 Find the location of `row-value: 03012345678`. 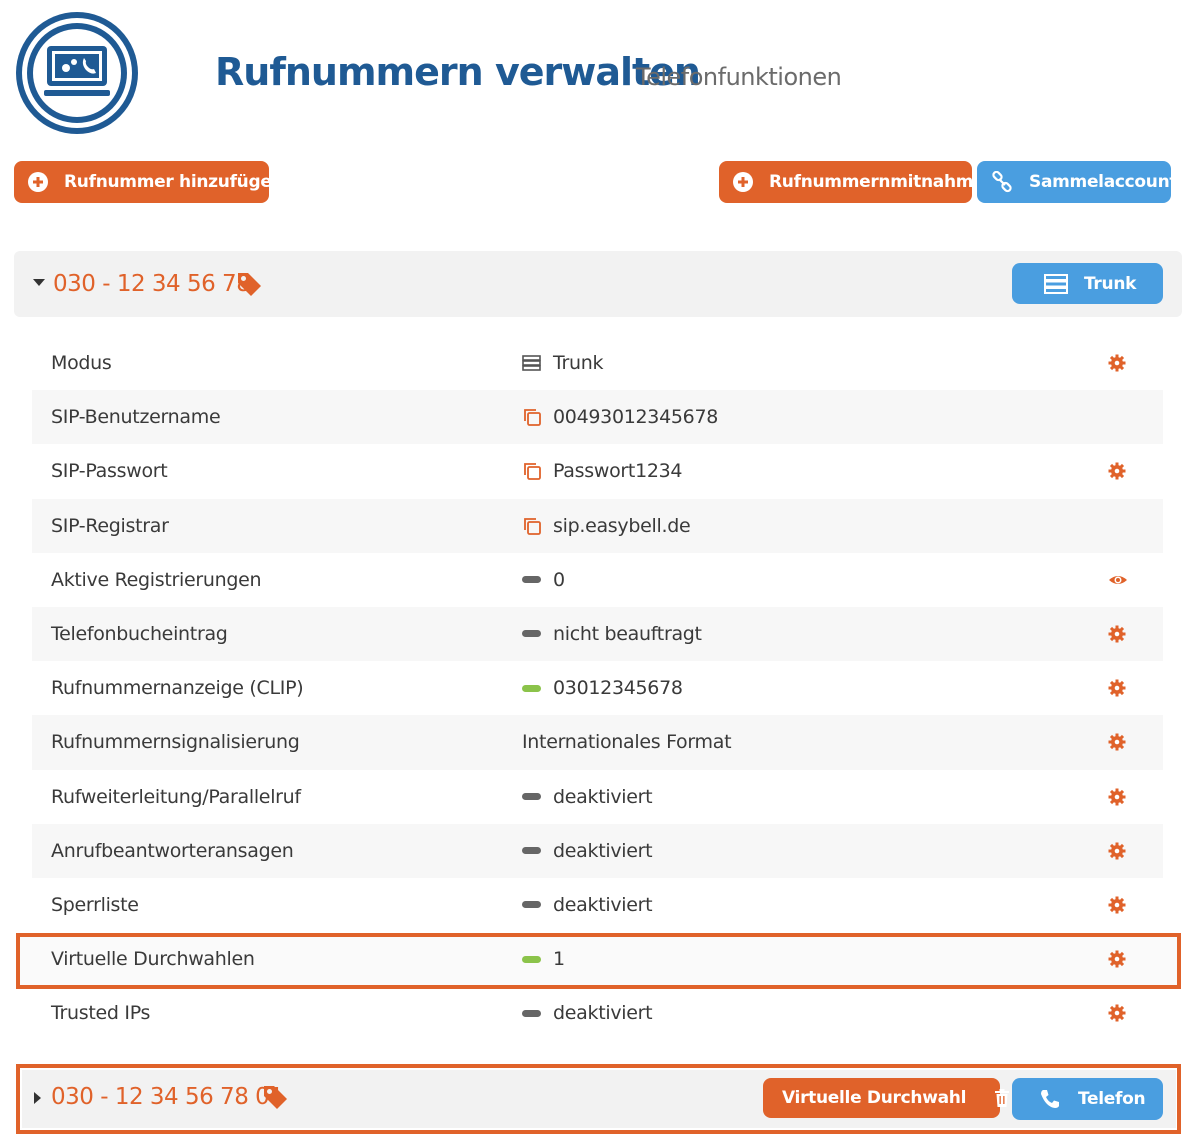

row-value: 03012345678 is located at coordinates (602, 688).